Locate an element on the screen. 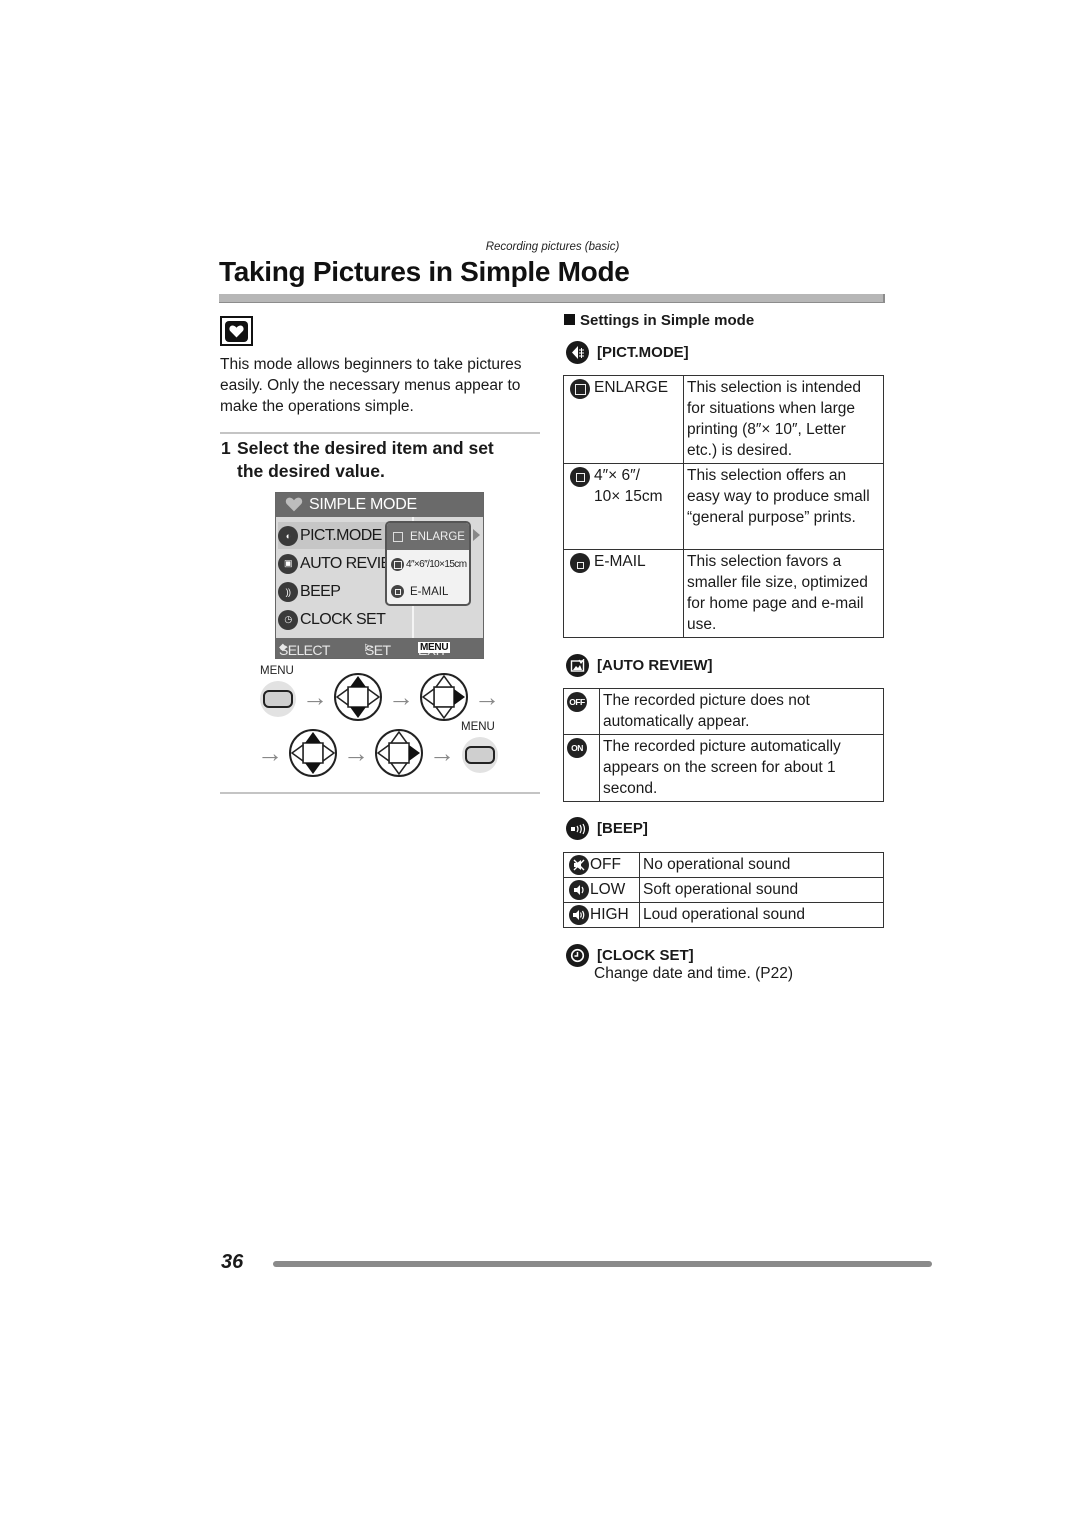 Image resolution: width=1080 pixels, height=1526 pixels. up-down-icon: ◆ is located at coordinates (283, 647).